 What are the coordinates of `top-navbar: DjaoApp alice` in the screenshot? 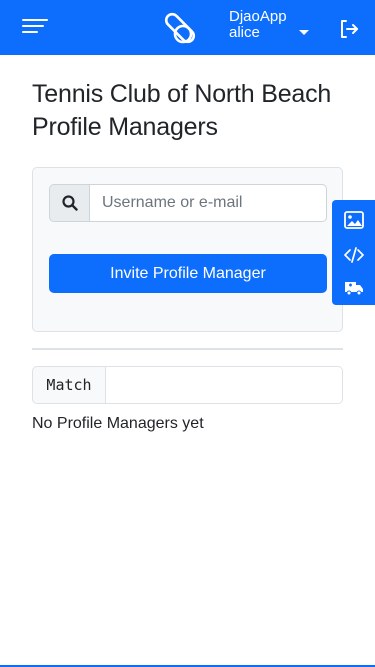 It's located at (187, 27).